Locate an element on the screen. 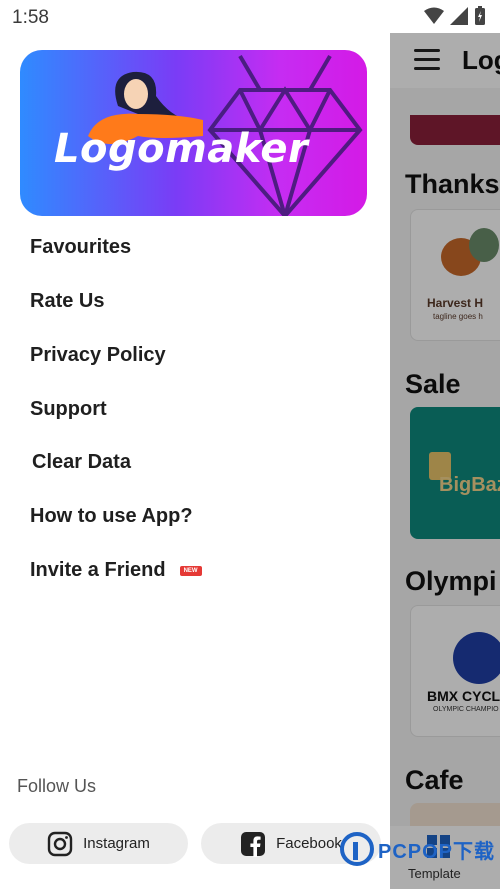 The width and height of the screenshot is (500, 889). instagram-icon is located at coordinates (60, 843).